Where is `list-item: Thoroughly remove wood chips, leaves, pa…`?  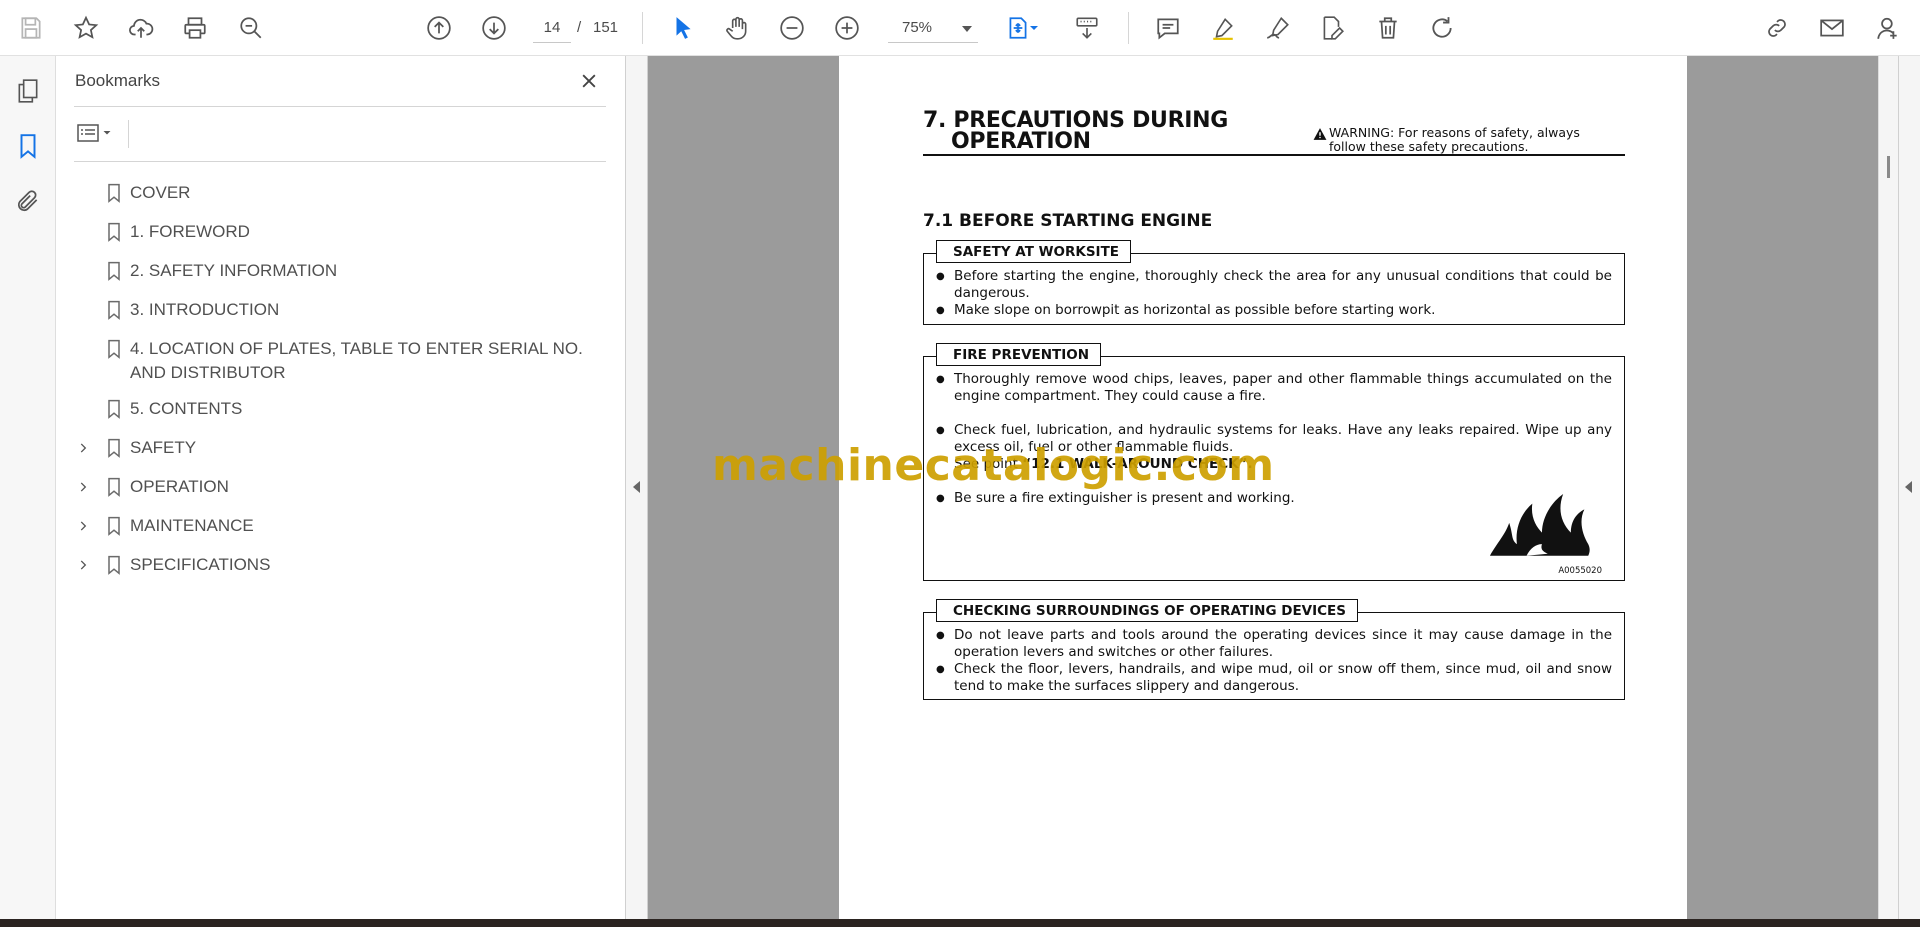
list-item: Thoroughly remove wood chips, leaves, pa… is located at coordinates (1274, 388).